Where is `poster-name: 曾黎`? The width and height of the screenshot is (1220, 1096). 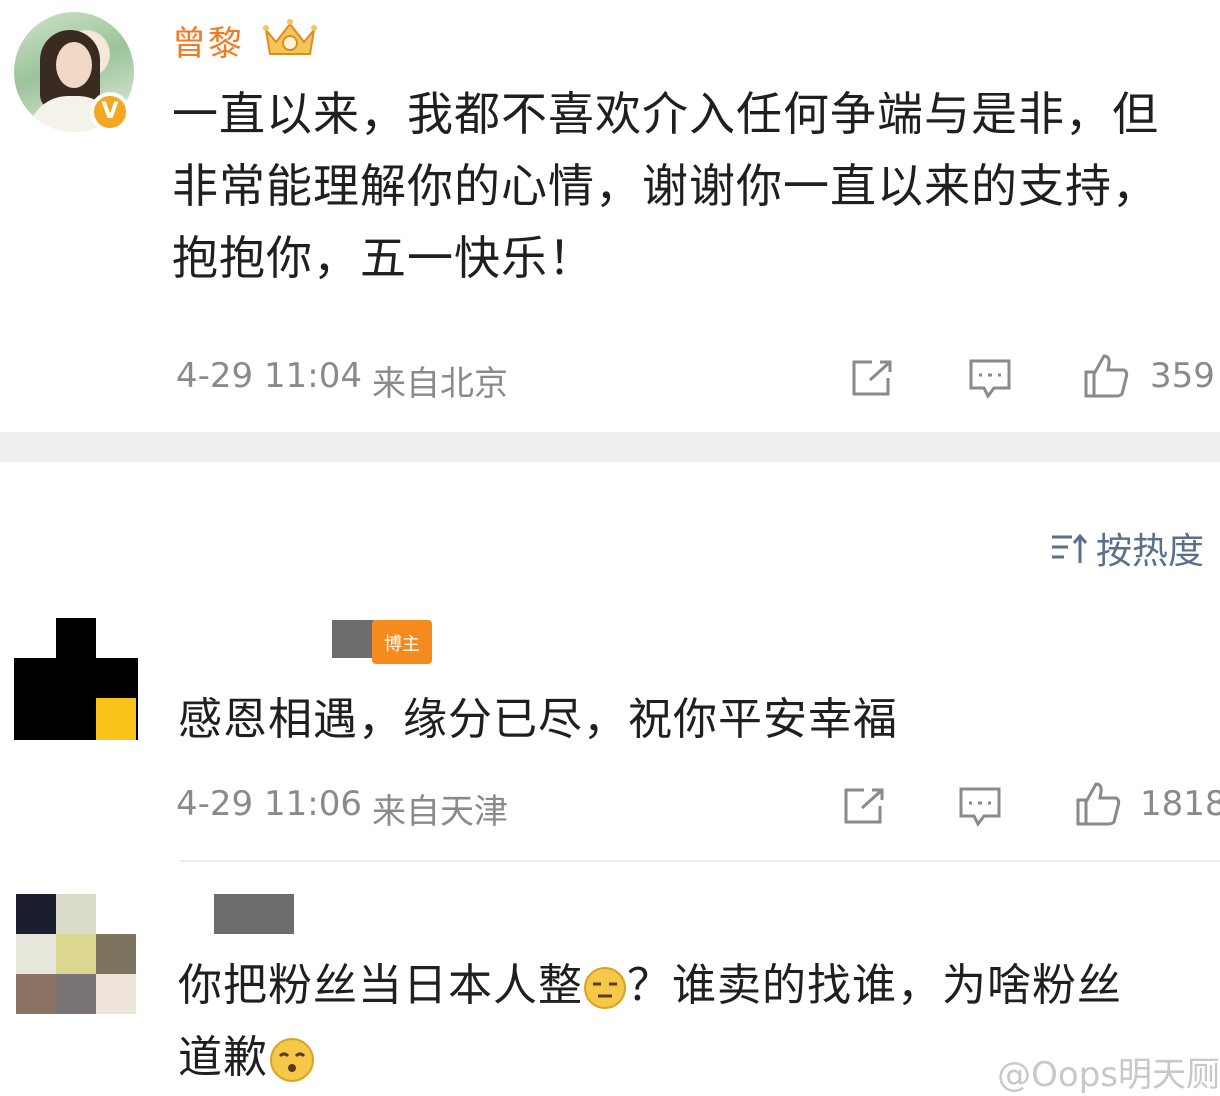
poster-name: 曾黎 is located at coordinates (208, 40).